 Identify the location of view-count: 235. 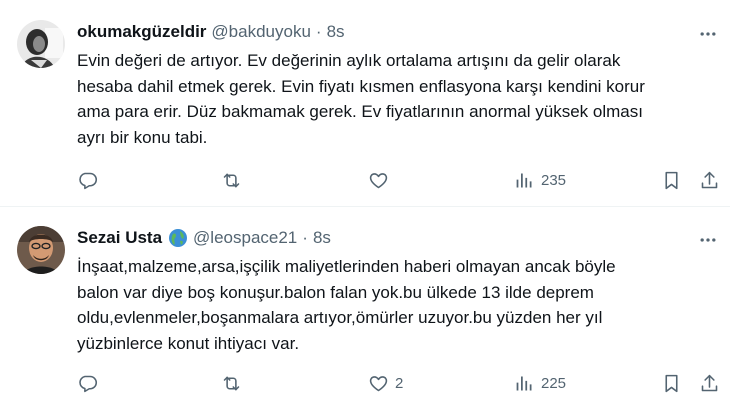
(554, 180).